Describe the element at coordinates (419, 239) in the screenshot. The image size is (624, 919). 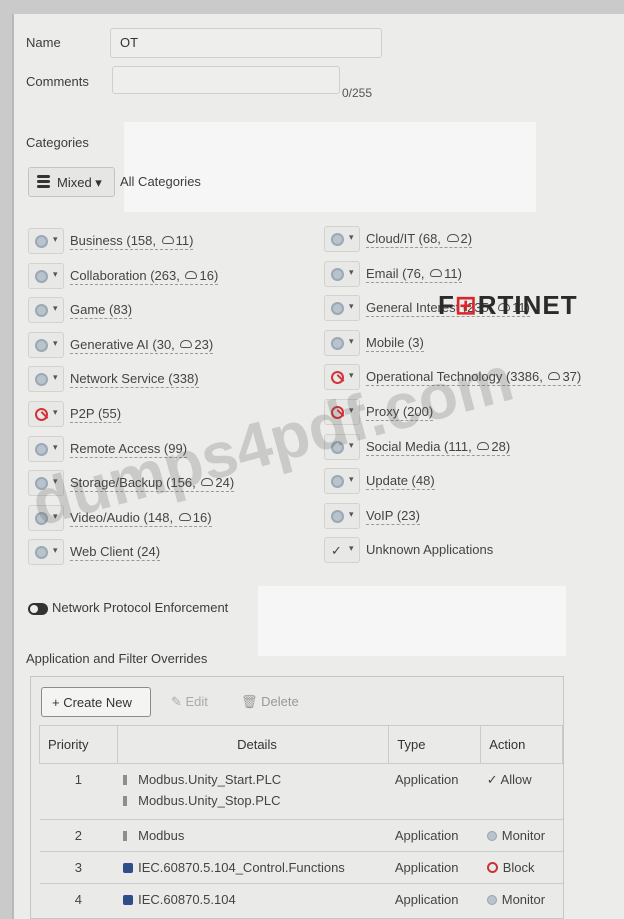
I see `category-label: Cloud/IT (68, 2)` at that location.